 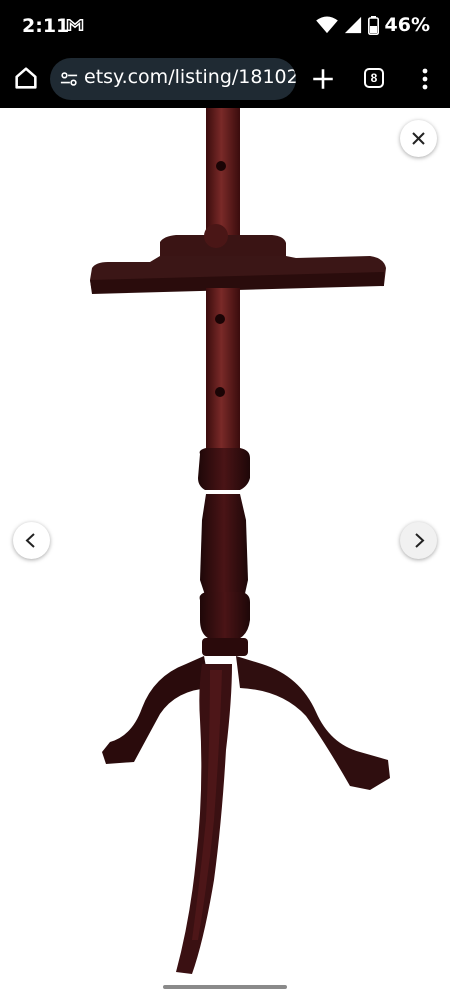 I want to click on home-icon, so click(x=26, y=78).